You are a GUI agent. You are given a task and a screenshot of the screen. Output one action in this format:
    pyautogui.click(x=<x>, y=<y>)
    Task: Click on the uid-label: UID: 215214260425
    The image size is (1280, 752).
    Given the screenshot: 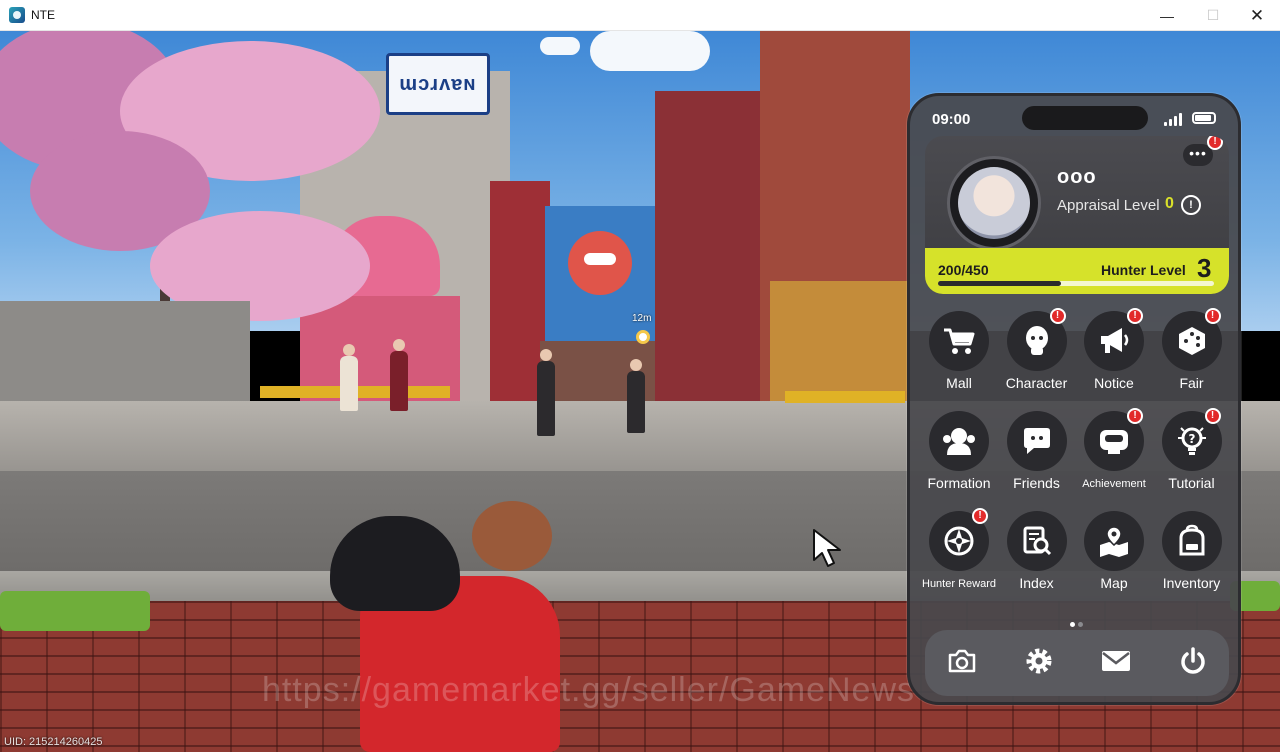 What is the action you would take?
    pyautogui.click(x=53, y=742)
    